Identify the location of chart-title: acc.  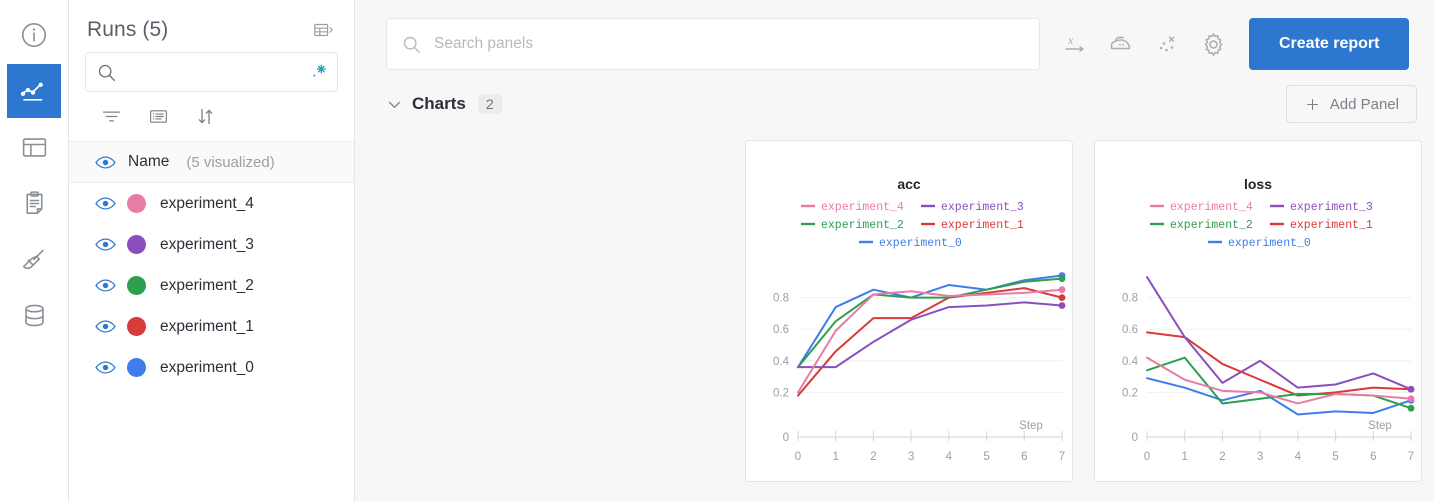
(909, 184).